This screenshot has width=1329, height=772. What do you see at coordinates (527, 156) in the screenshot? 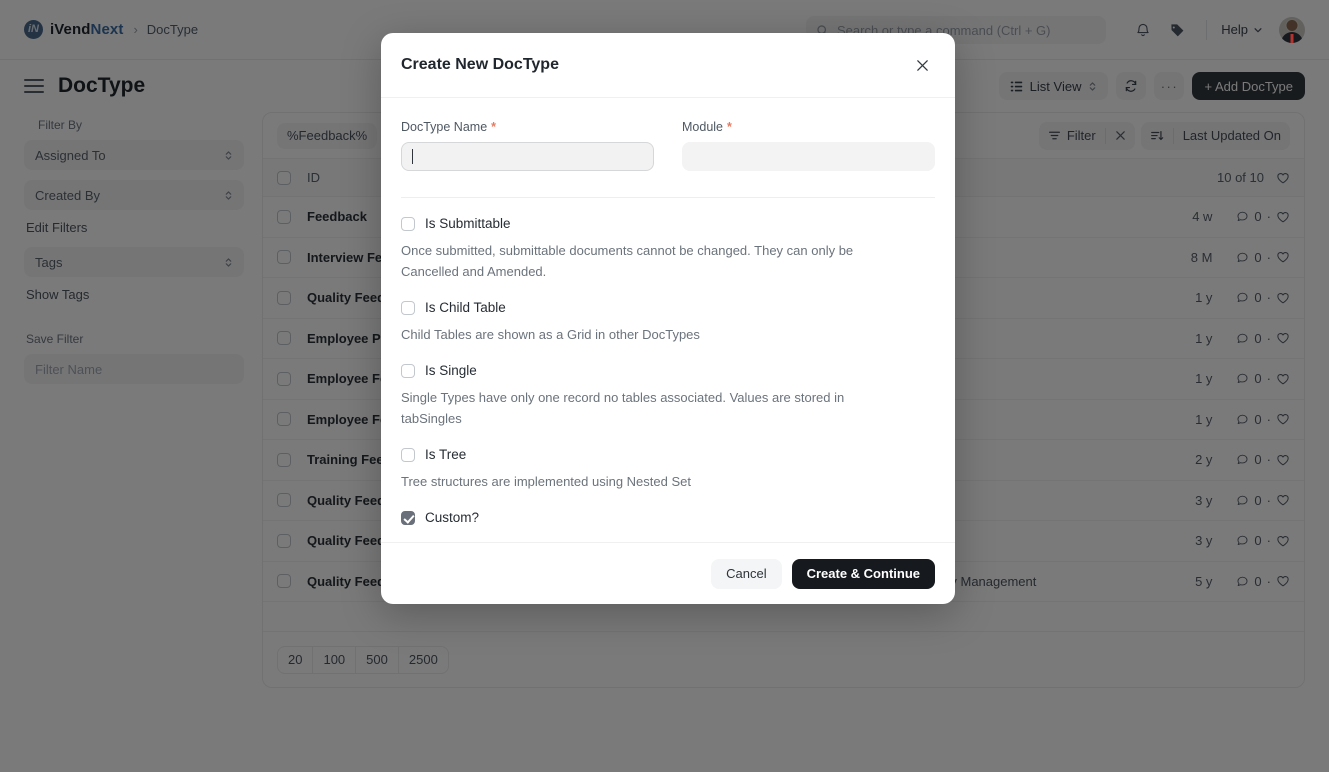
I see `doctype-name-input` at bounding box center [527, 156].